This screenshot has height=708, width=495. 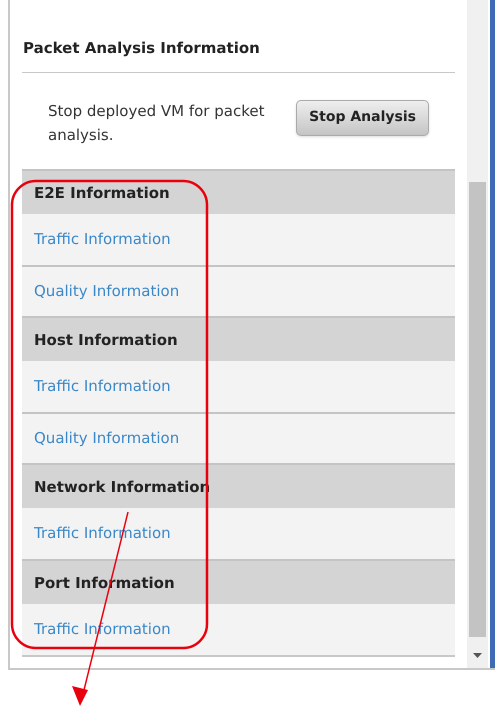 What do you see at coordinates (477, 655) in the screenshot?
I see `scroll-down-icon` at bounding box center [477, 655].